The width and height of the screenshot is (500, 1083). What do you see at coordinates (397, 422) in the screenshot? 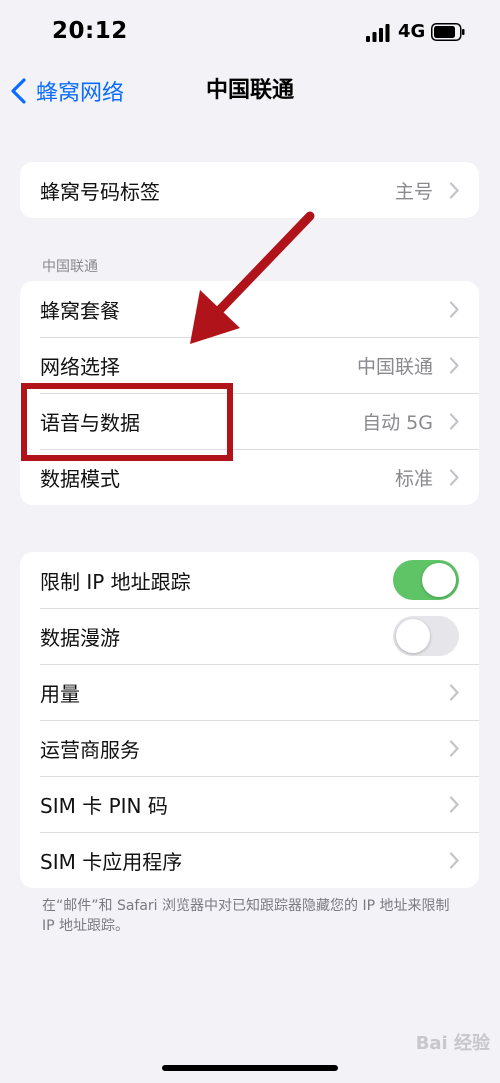
I see `row-value: 自动 5G` at bounding box center [397, 422].